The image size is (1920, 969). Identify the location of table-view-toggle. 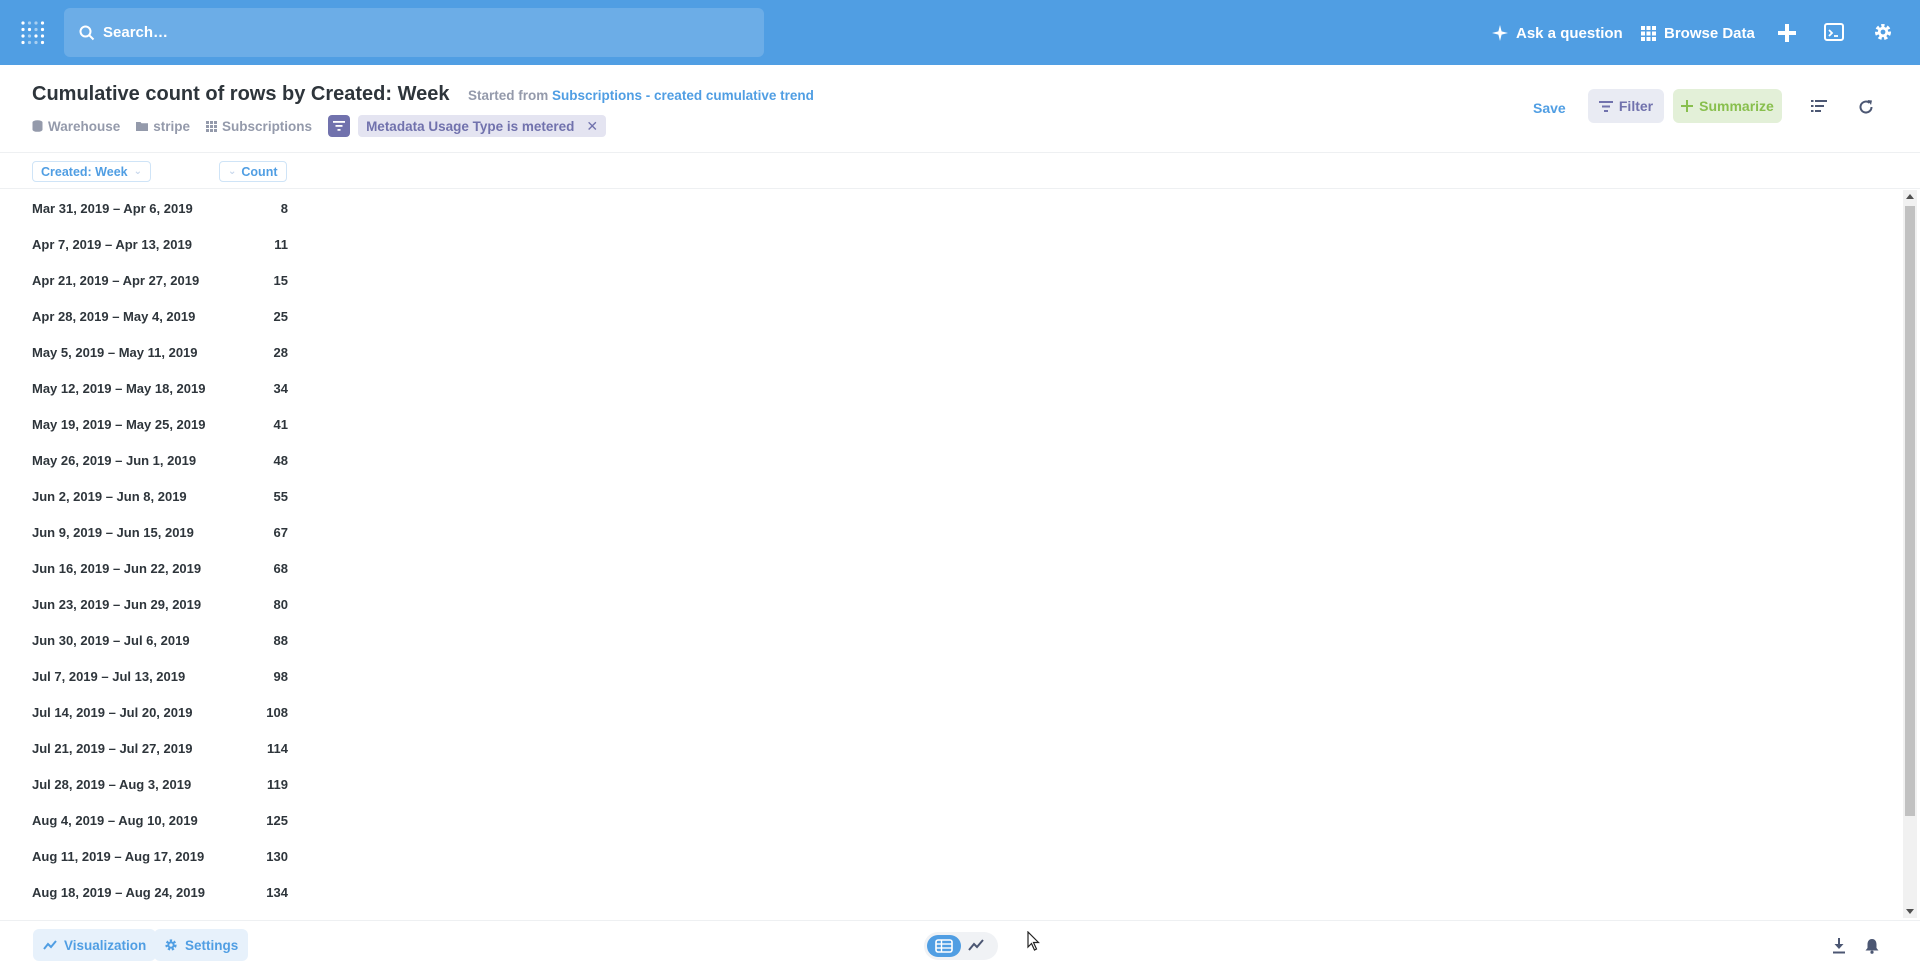
(944, 946).